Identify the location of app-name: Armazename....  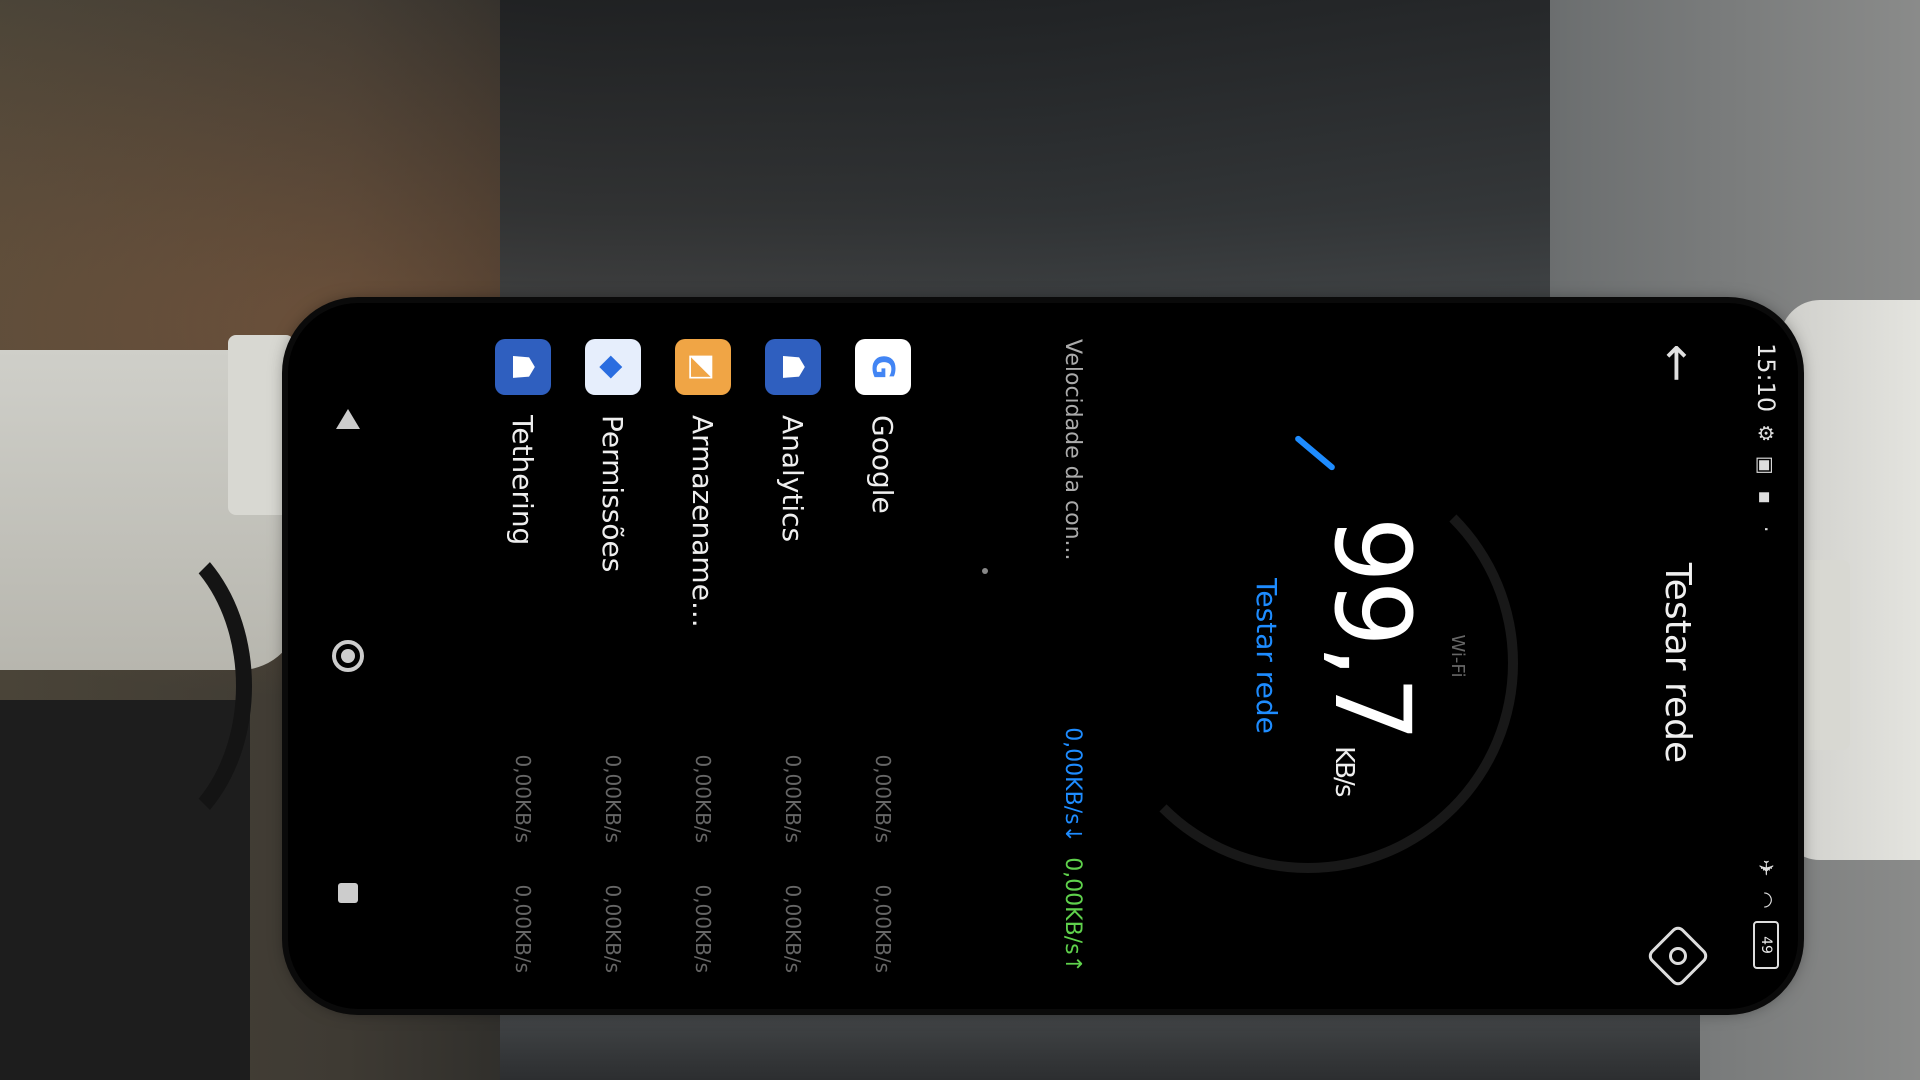
(703, 521).